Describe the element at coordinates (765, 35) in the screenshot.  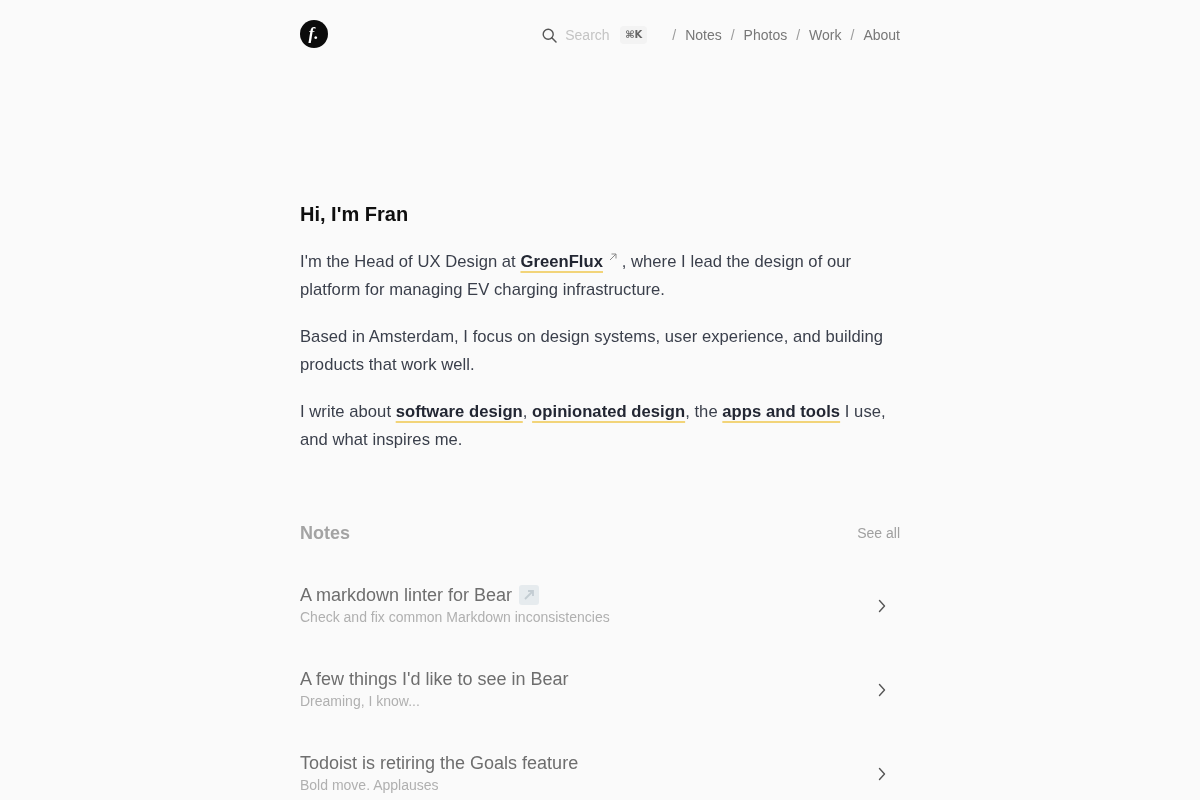
I see `nav-link: Photos` at that location.